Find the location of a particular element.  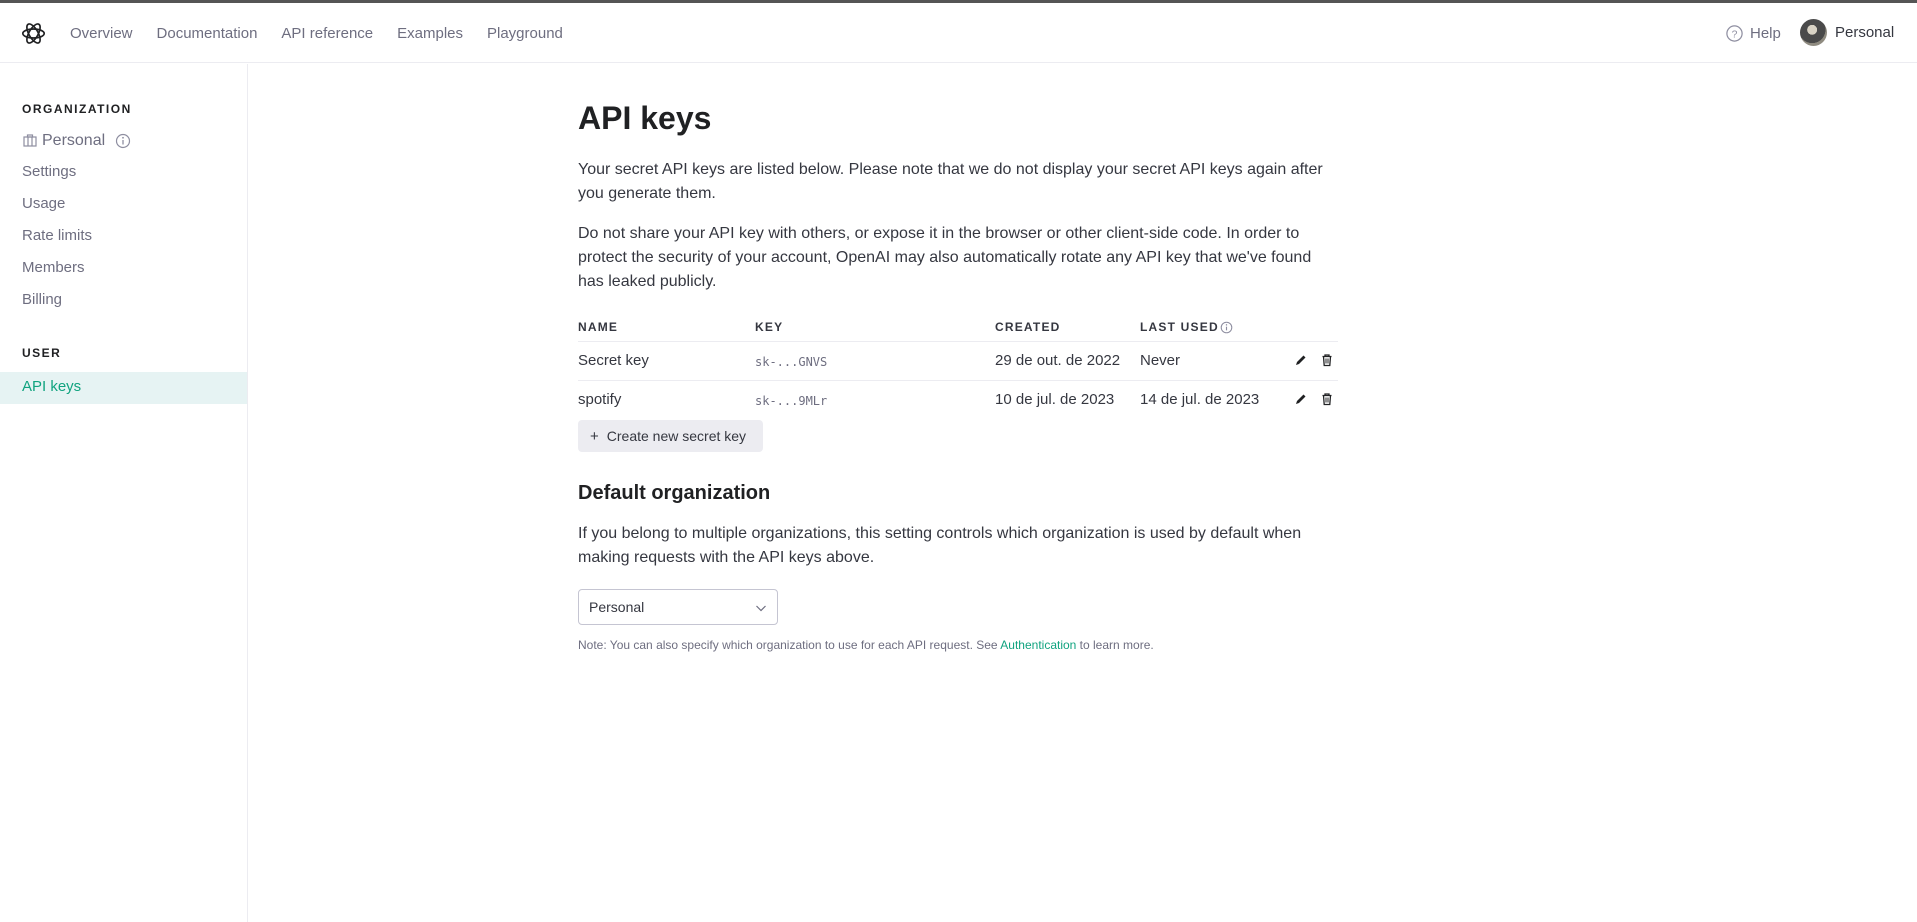

org-selector: Personal is located at coordinates (76, 141).